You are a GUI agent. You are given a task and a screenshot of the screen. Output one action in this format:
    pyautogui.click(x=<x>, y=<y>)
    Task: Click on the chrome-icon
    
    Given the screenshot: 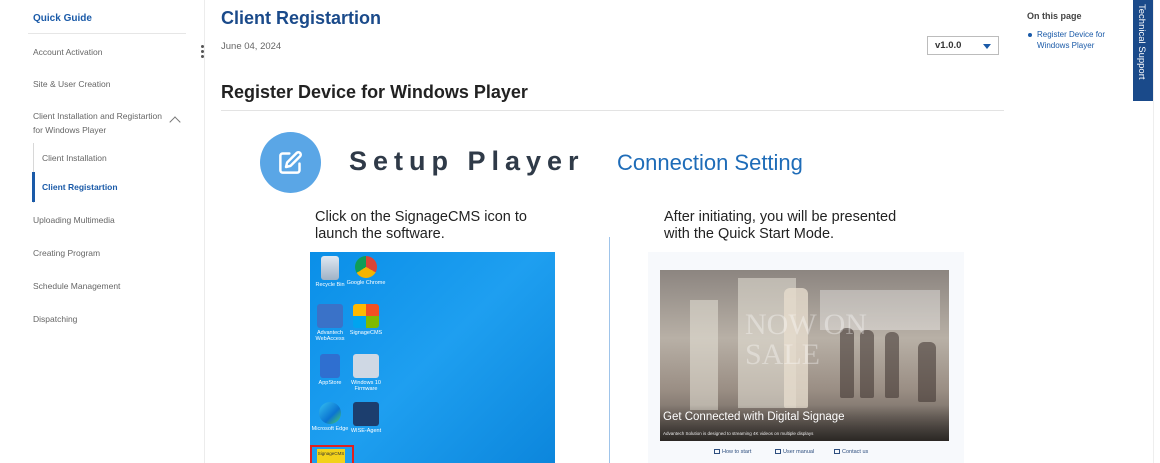 What is the action you would take?
    pyautogui.click(x=366, y=267)
    